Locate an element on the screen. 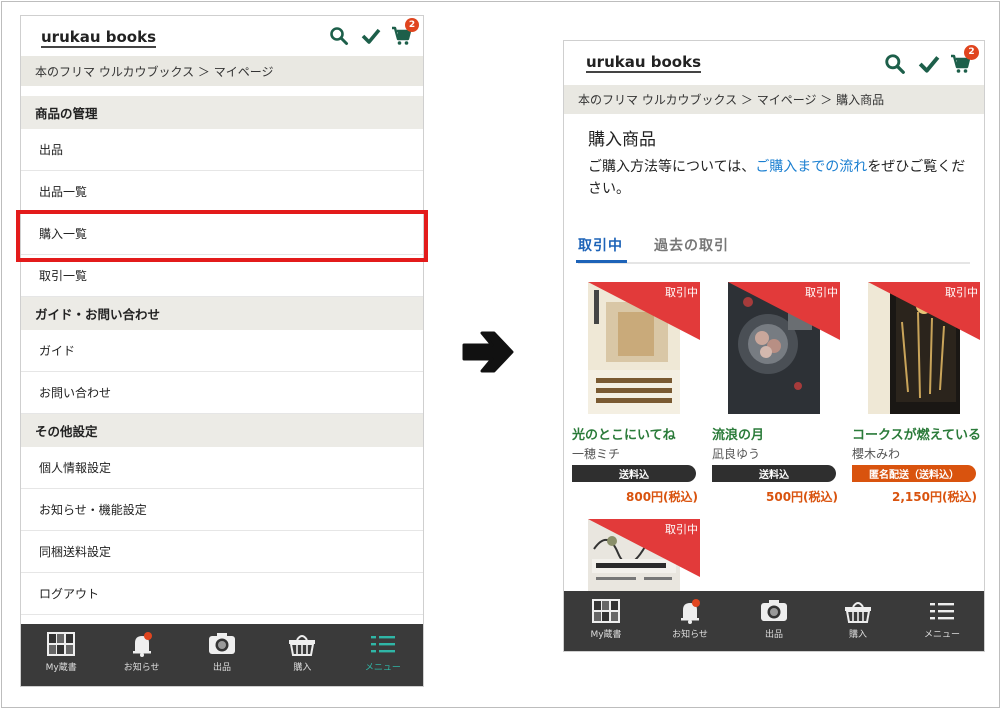 This screenshot has height=710, width=1002. menu-item-personal-info: 個人情報設定 is located at coordinates (222, 468).